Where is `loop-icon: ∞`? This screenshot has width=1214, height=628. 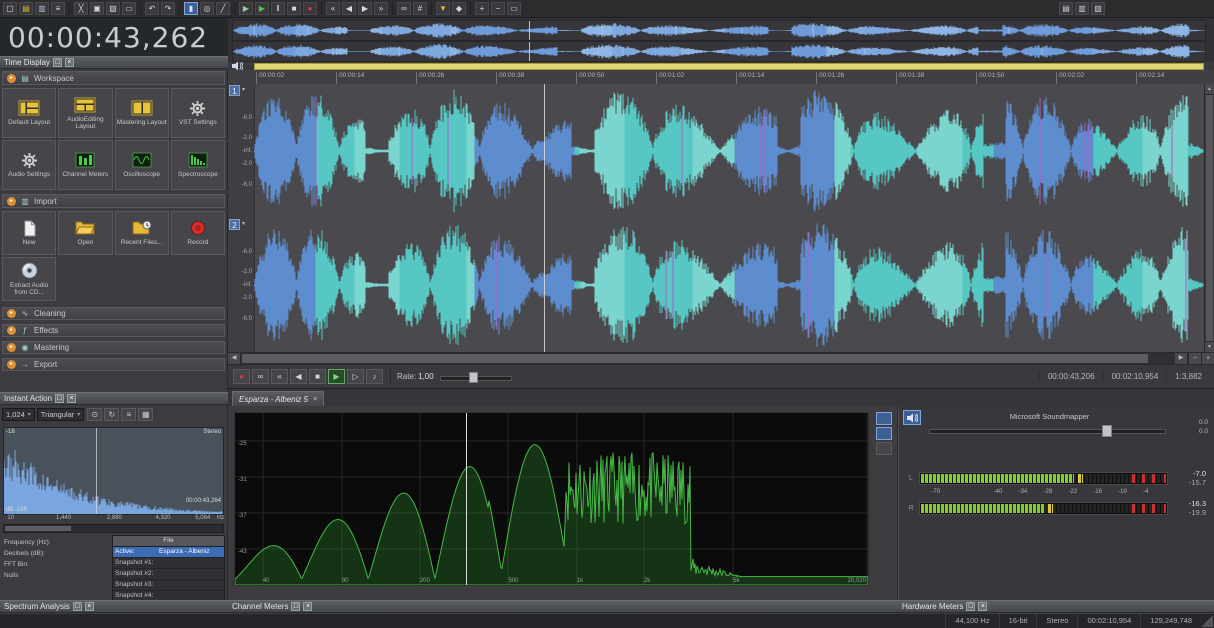 loop-icon: ∞ is located at coordinates (404, 8).